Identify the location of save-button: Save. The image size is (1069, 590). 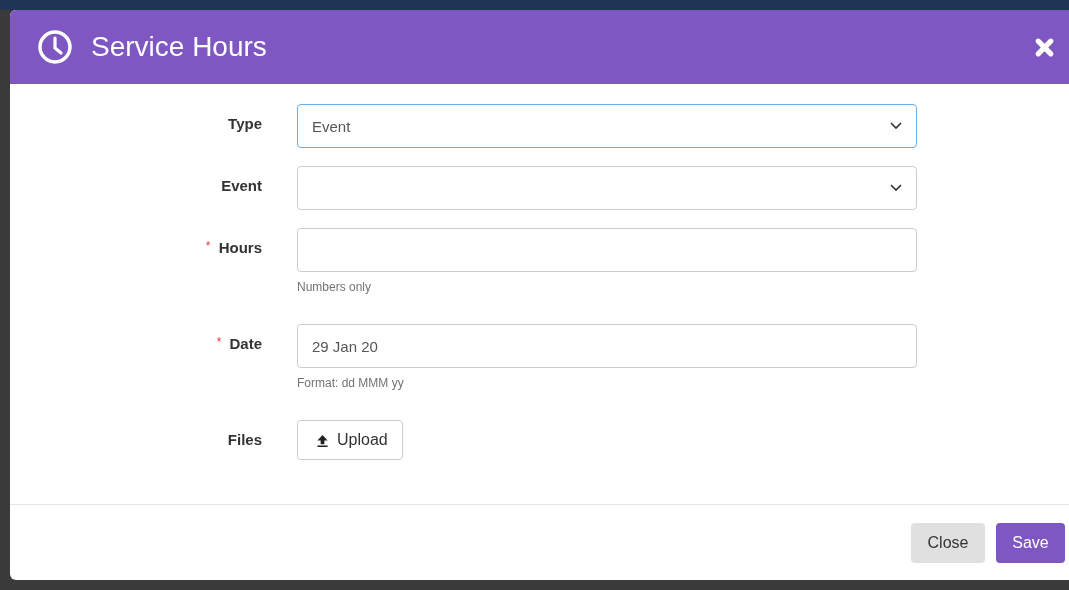
(1030, 542).